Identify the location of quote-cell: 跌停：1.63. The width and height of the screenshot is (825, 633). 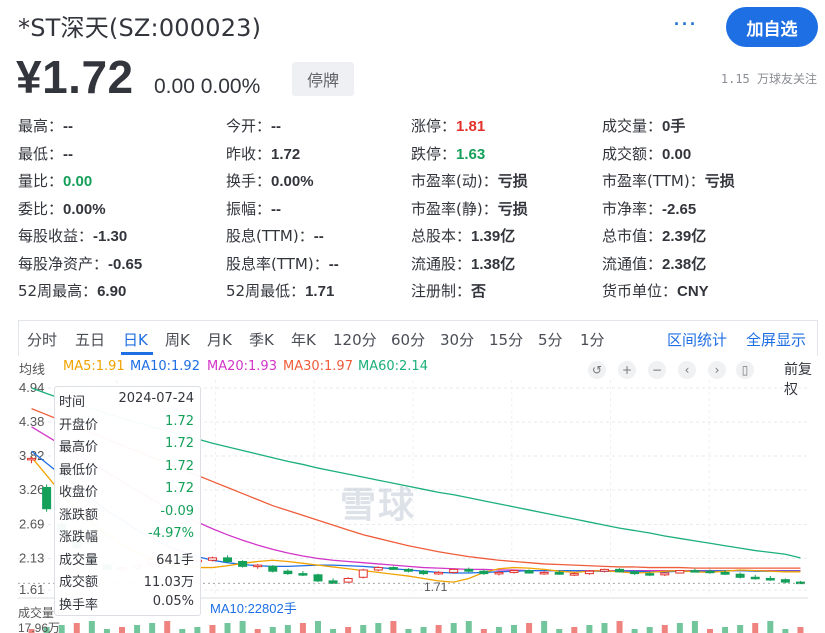
(448, 153).